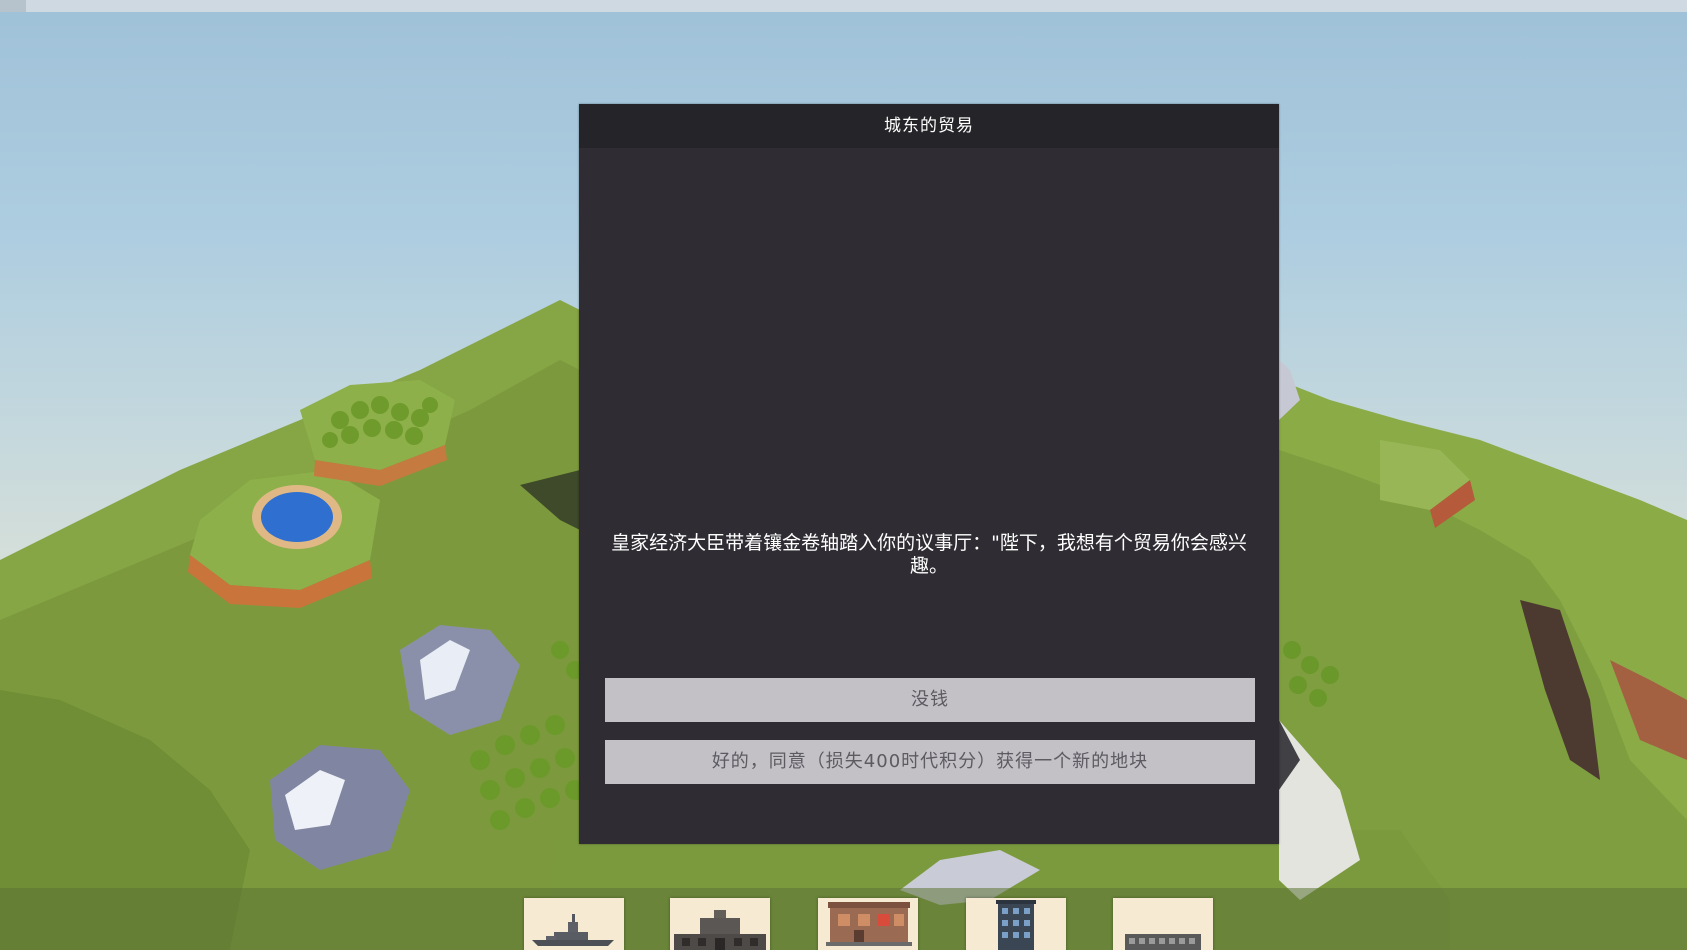  Describe the element at coordinates (1163, 942) in the screenshot. I see `factory-building-icon` at that location.